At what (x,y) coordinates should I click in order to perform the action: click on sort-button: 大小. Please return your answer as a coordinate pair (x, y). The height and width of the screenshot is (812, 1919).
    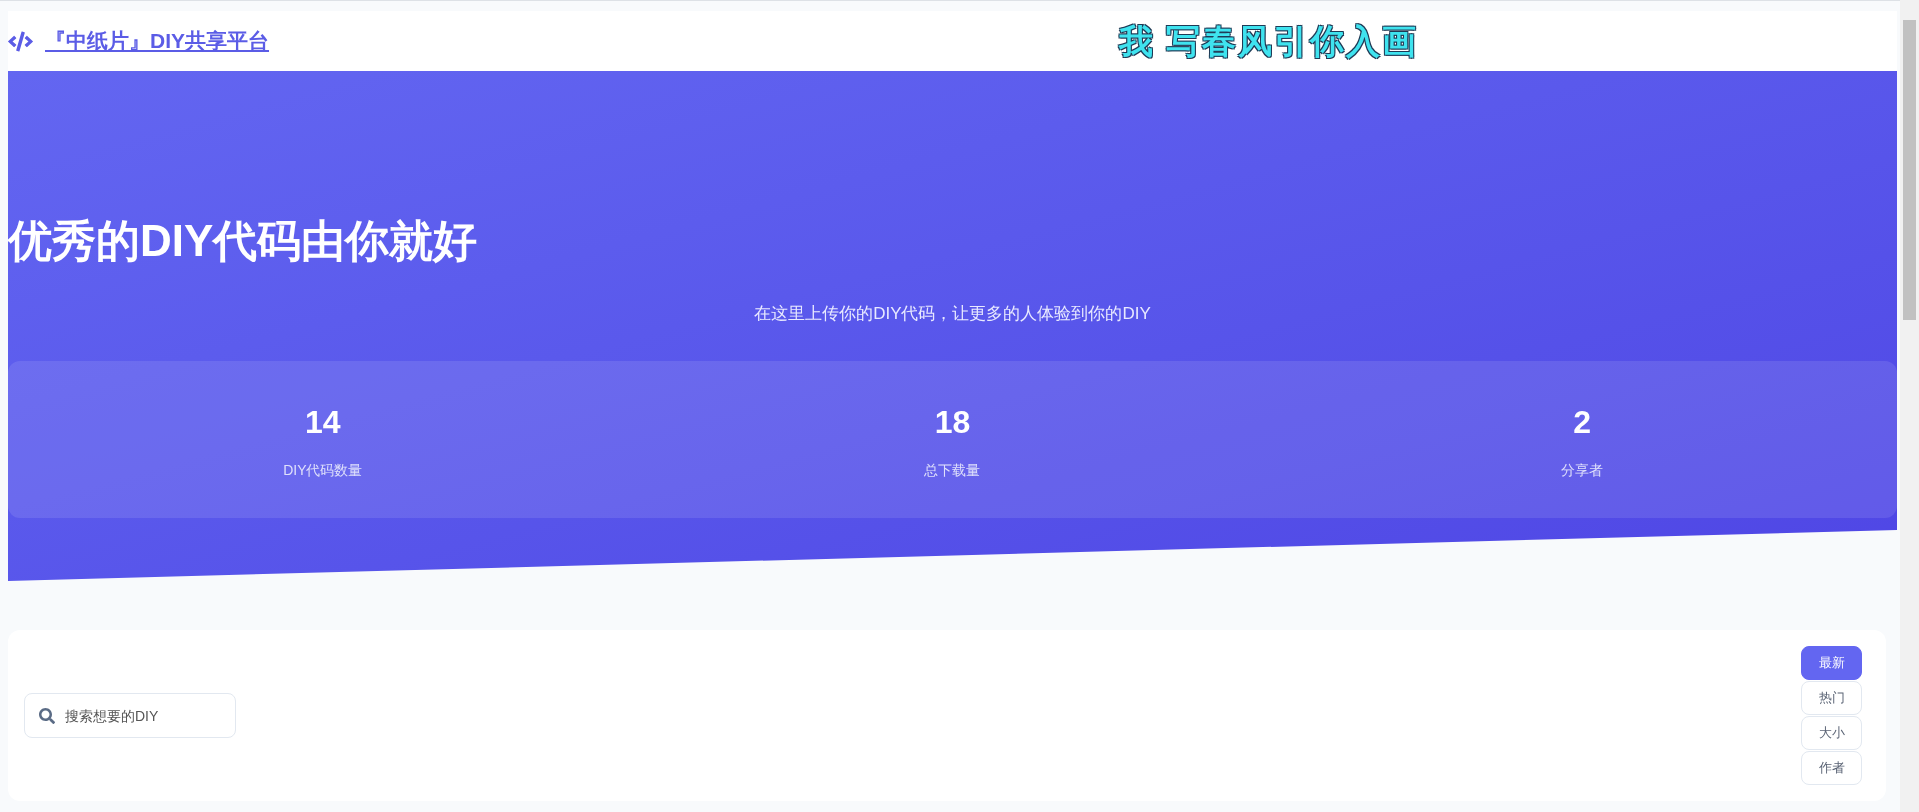
    Looking at the image, I should click on (1831, 733).